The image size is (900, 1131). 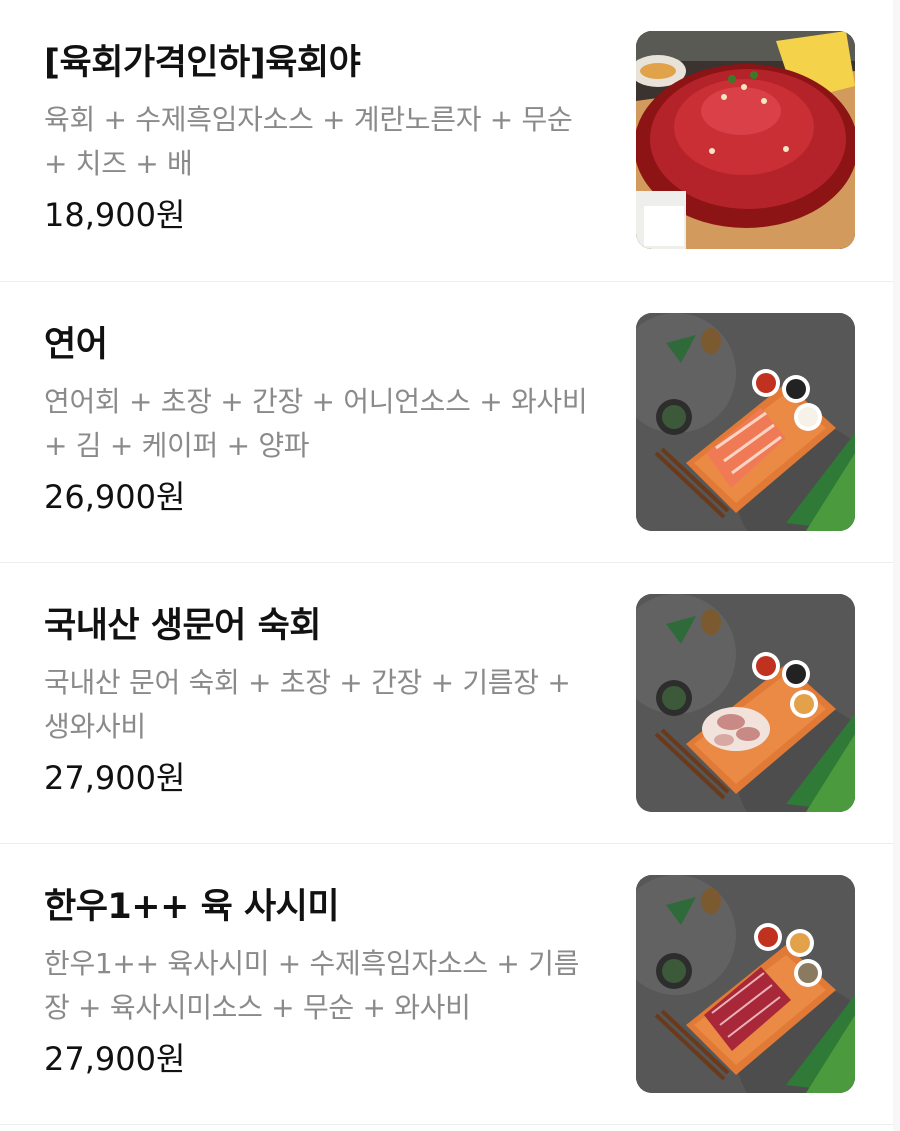 I want to click on octopus-platter-photo-icon, so click(x=745, y=703).